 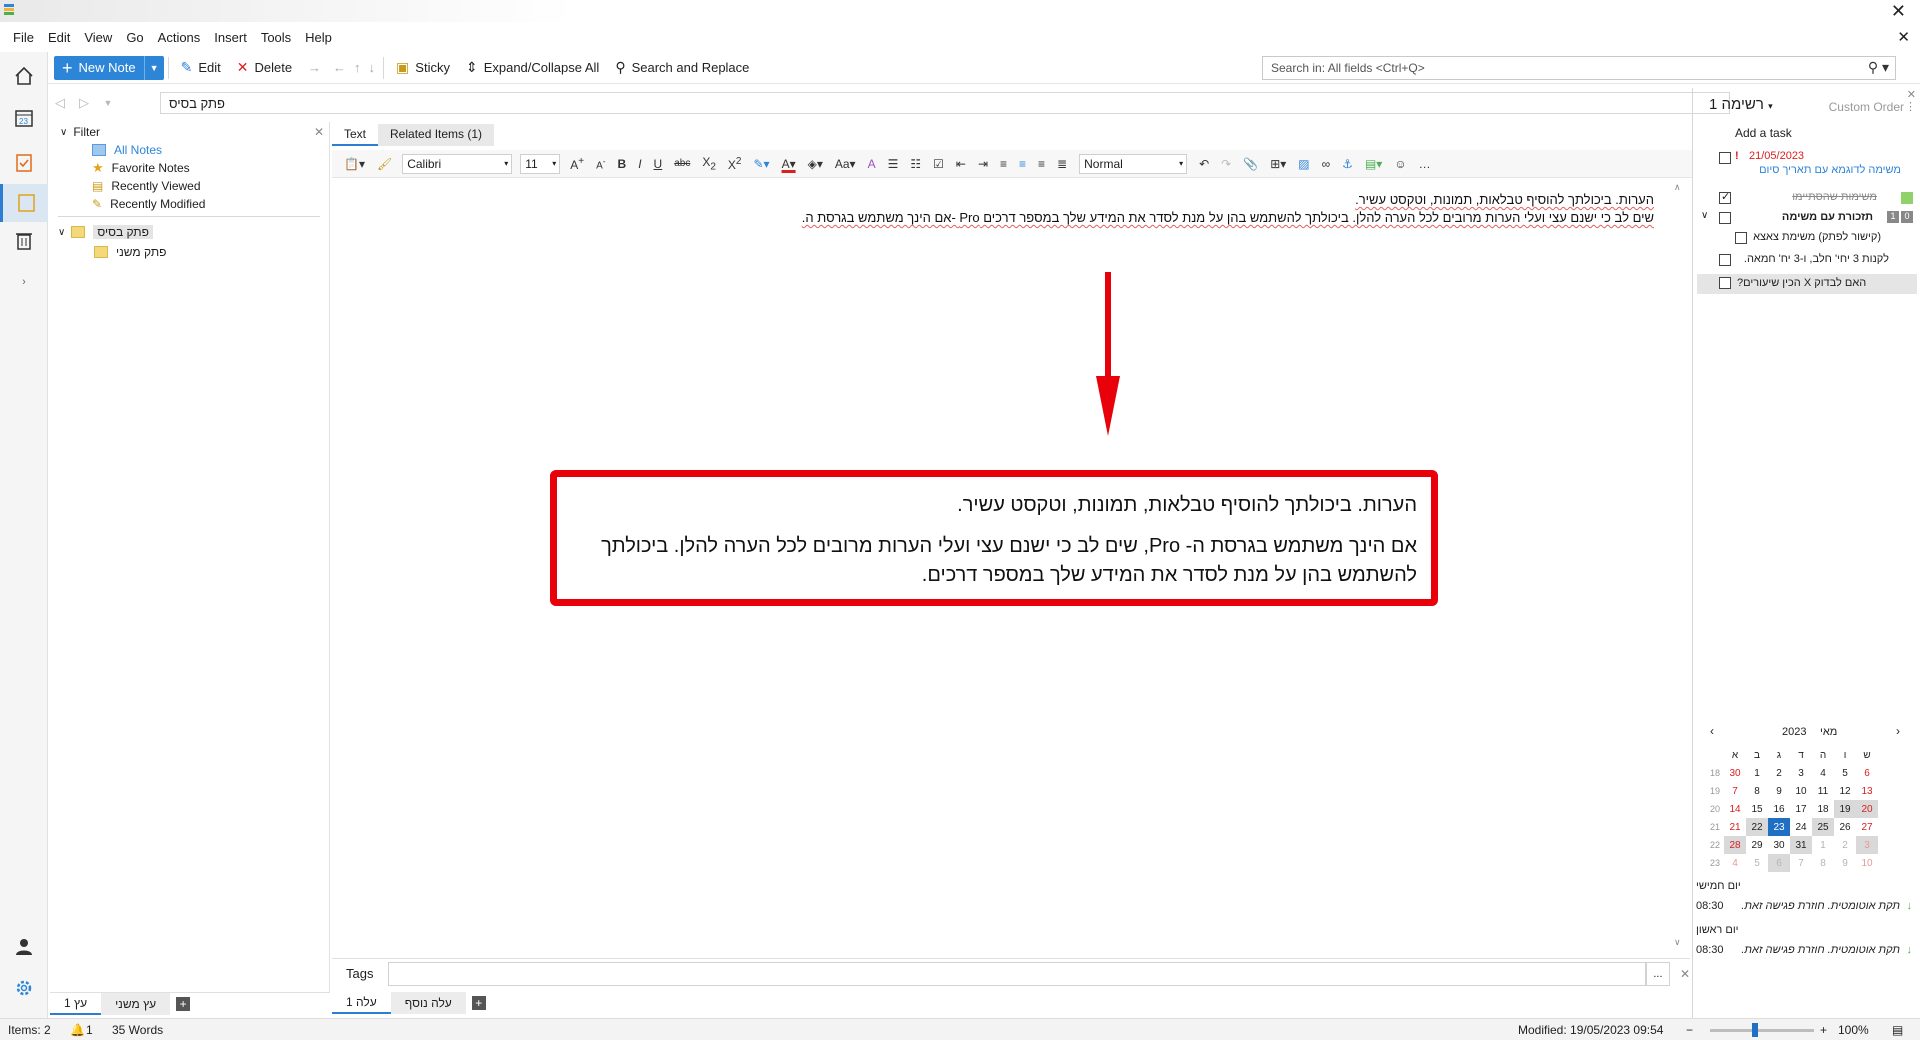 I want to click on strikethrough-icon: abc, so click(x=682, y=163).